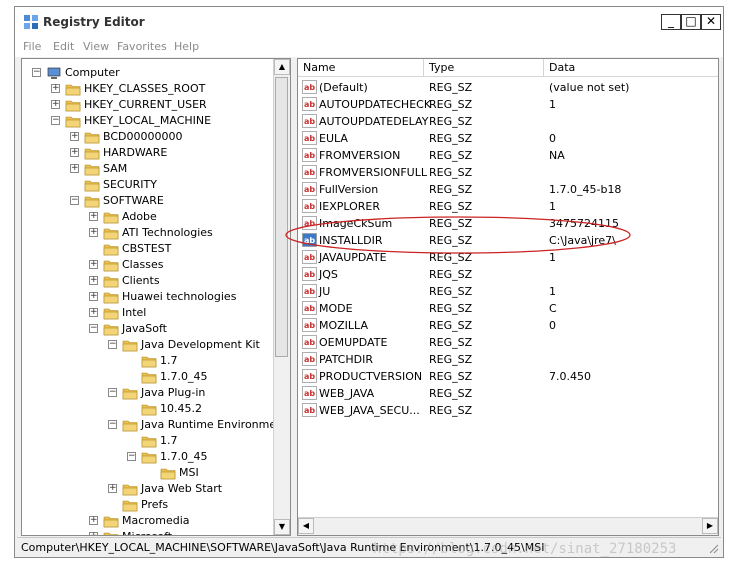 The image size is (738, 572). What do you see at coordinates (713, 548) in the screenshot?
I see `resize-grip-icon` at bounding box center [713, 548].